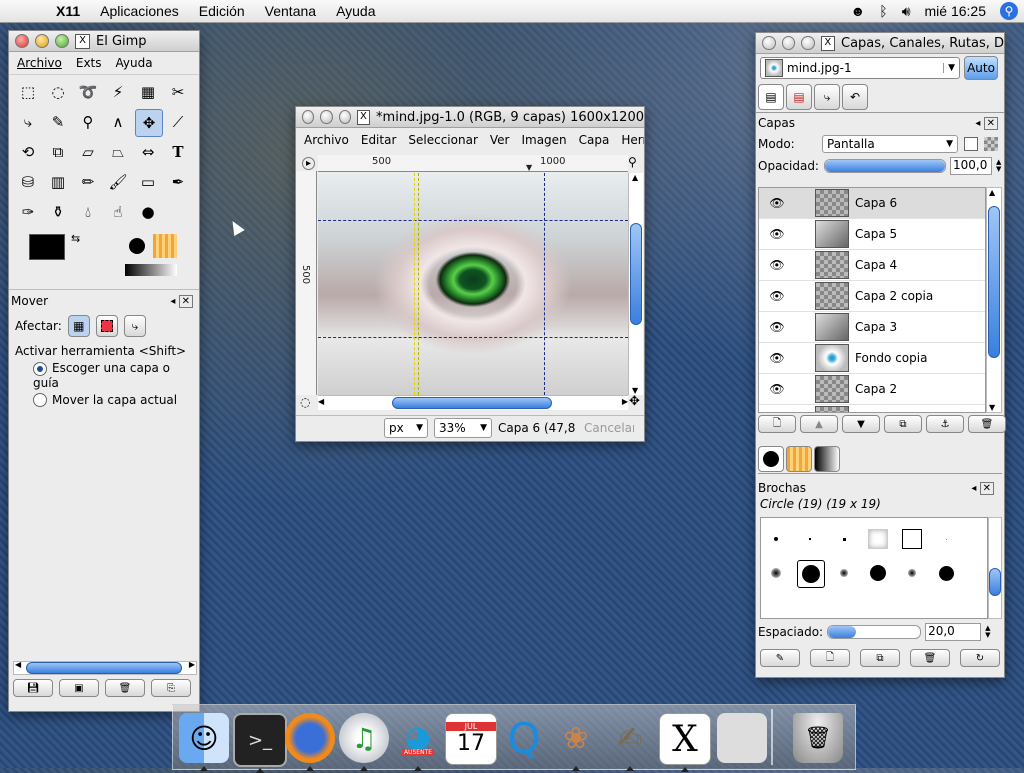  What do you see at coordinates (171, 688) in the screenshot?
I see `reset-options-button: ⎘` at bounding box center [171, 688].